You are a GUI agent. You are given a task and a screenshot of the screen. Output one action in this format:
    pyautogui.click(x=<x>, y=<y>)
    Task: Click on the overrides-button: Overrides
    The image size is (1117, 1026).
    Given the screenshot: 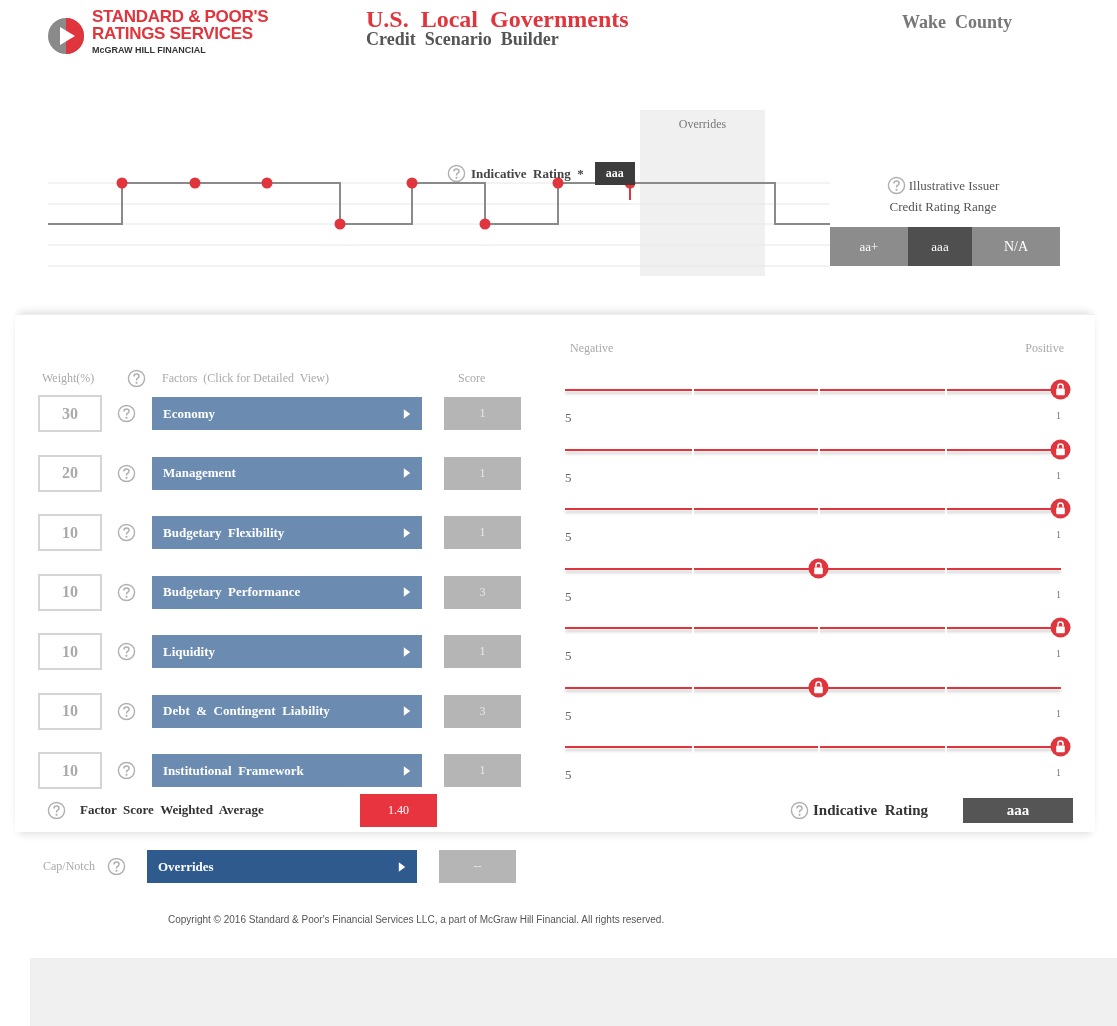 What is the action you would take?
    pyautogui.click(x=282, y=866)
    